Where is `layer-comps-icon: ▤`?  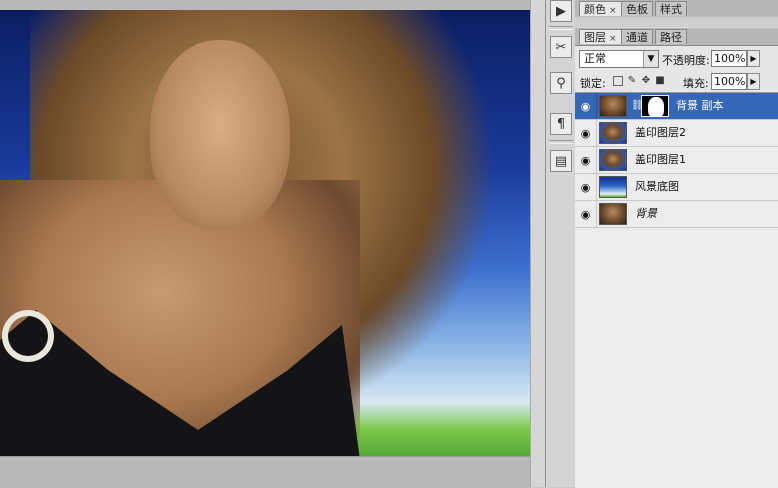
layer-comps-icon: ▤ is located at coordinates (561, 161).